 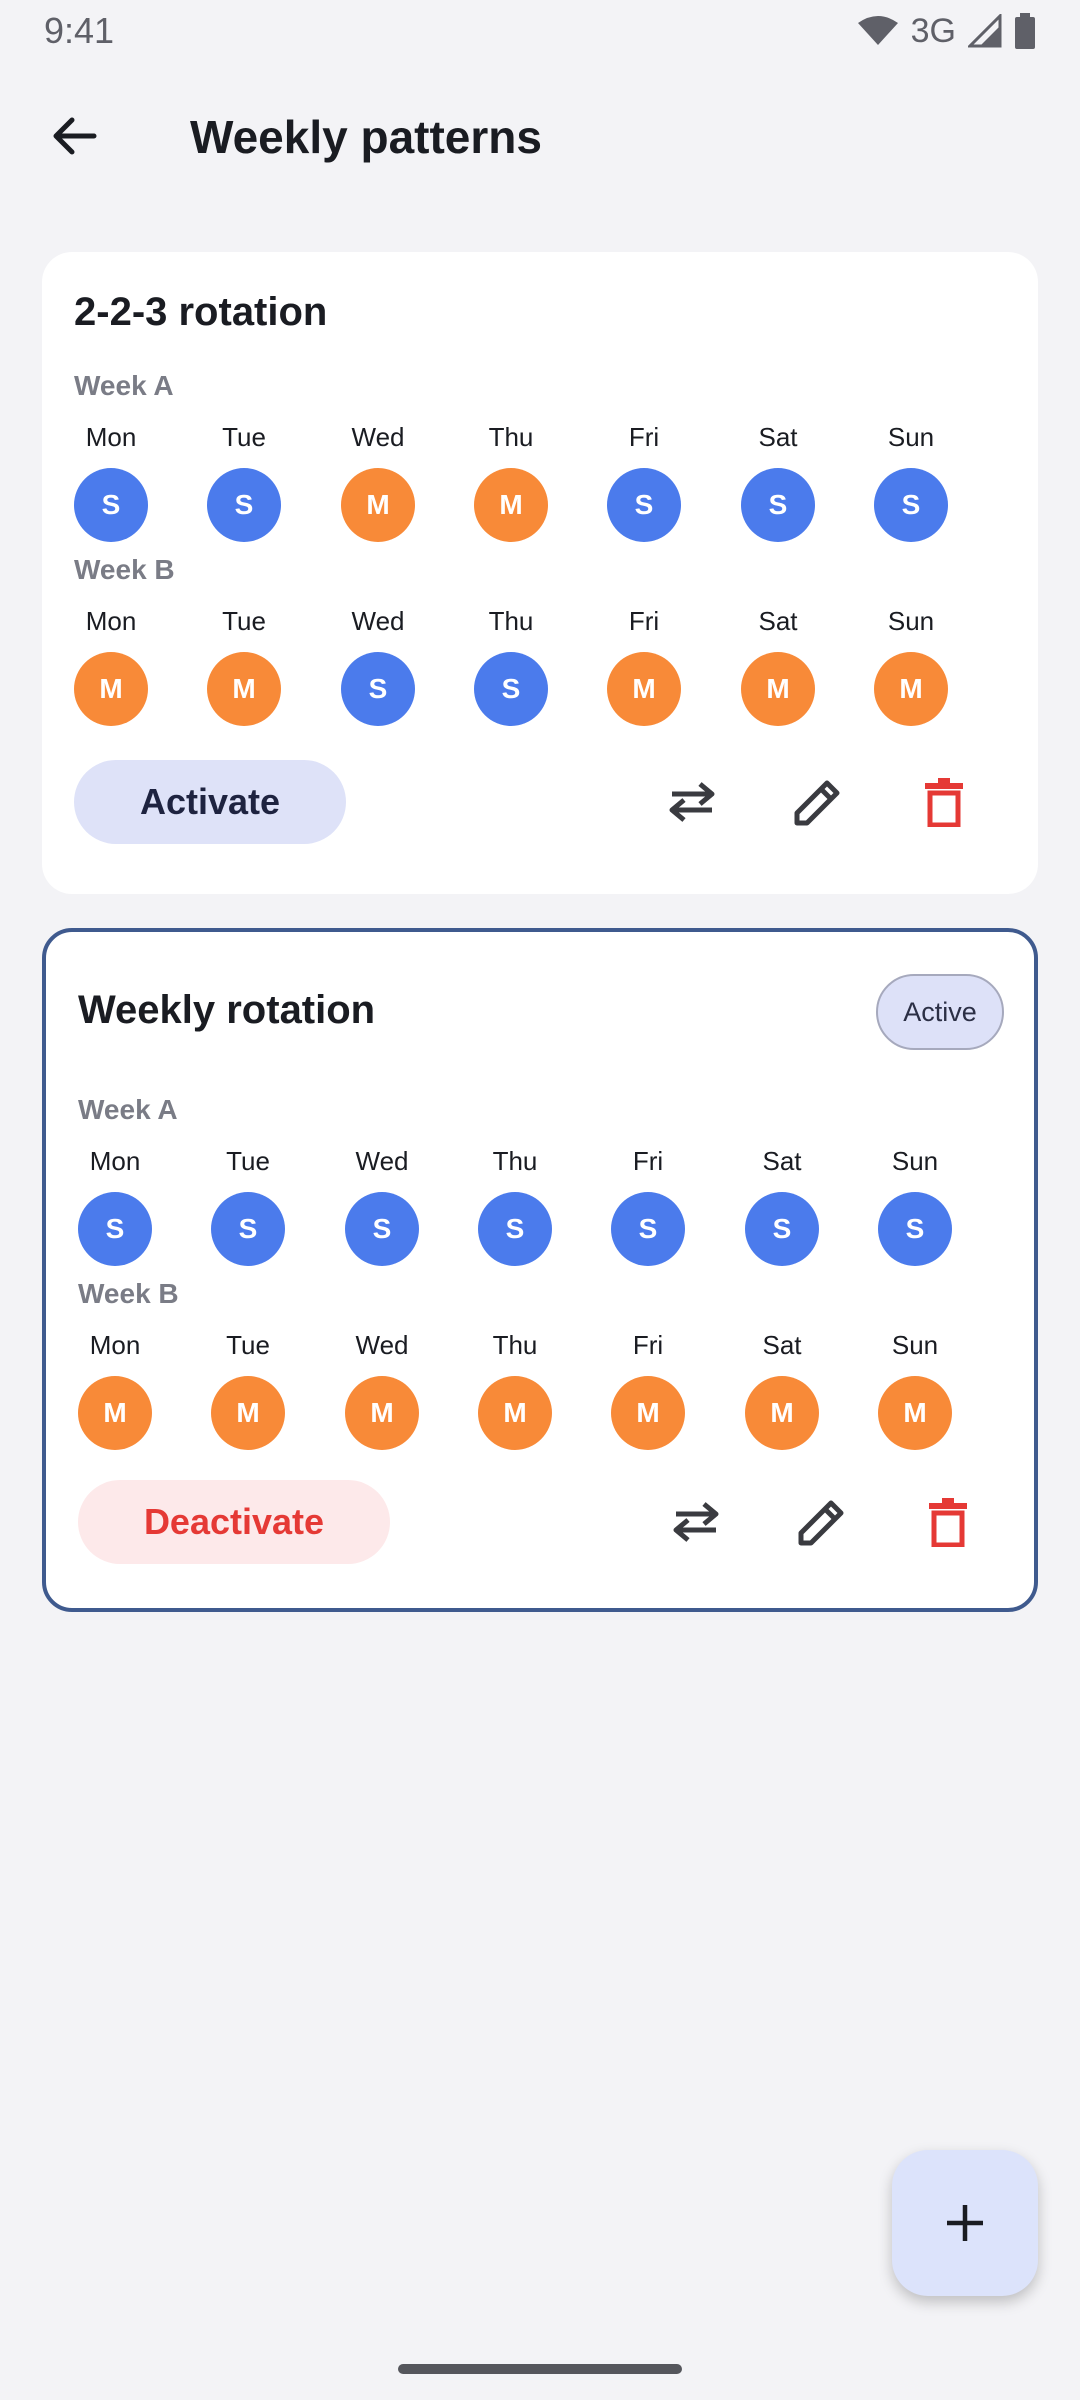 What do you see at coordinates (877, 30) in the screenshot?
I see `wifi-icon` at bounding box center [877, 30].